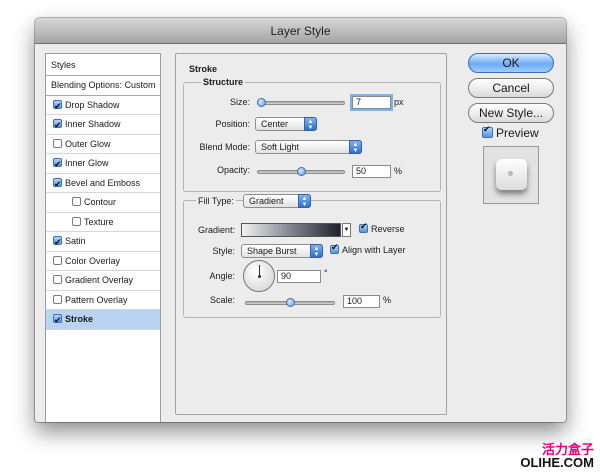 The width and height of the screenshot is (600, 474). Describe the element at coordinates (300, 102) in the screenshot. I see `size-slider` at that location.